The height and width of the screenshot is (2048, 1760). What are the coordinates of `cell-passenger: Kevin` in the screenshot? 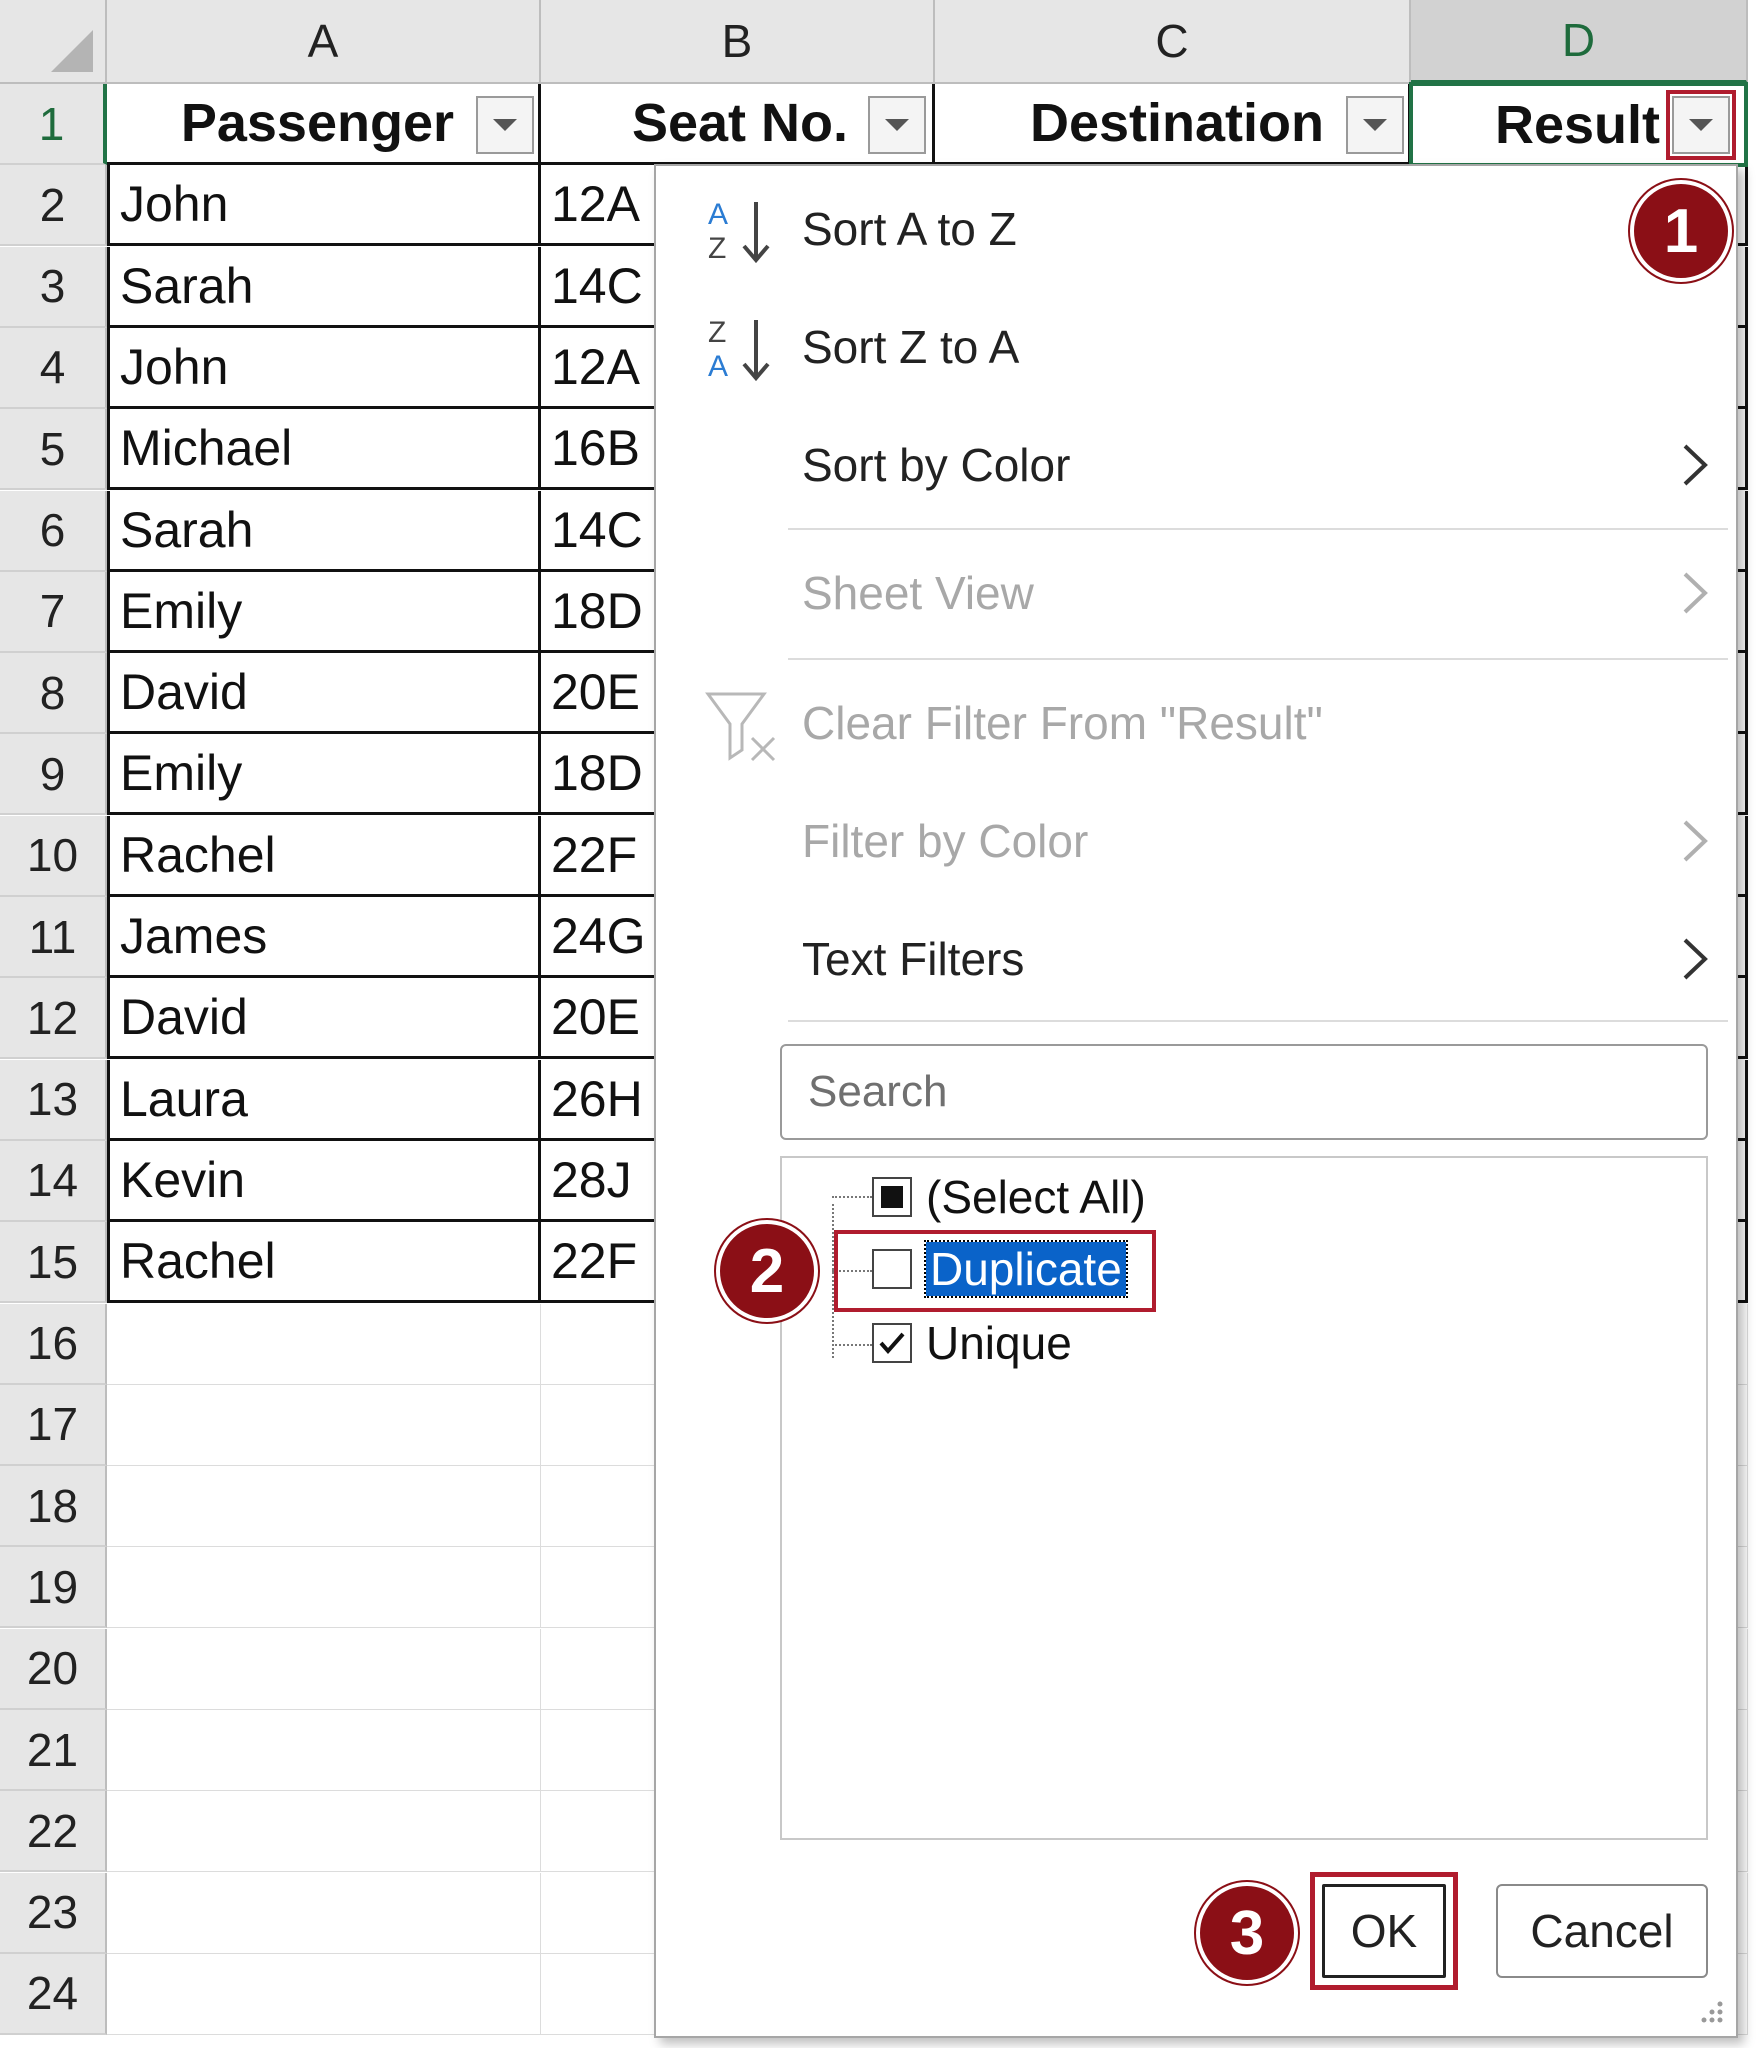 It's located at (324, 1181).